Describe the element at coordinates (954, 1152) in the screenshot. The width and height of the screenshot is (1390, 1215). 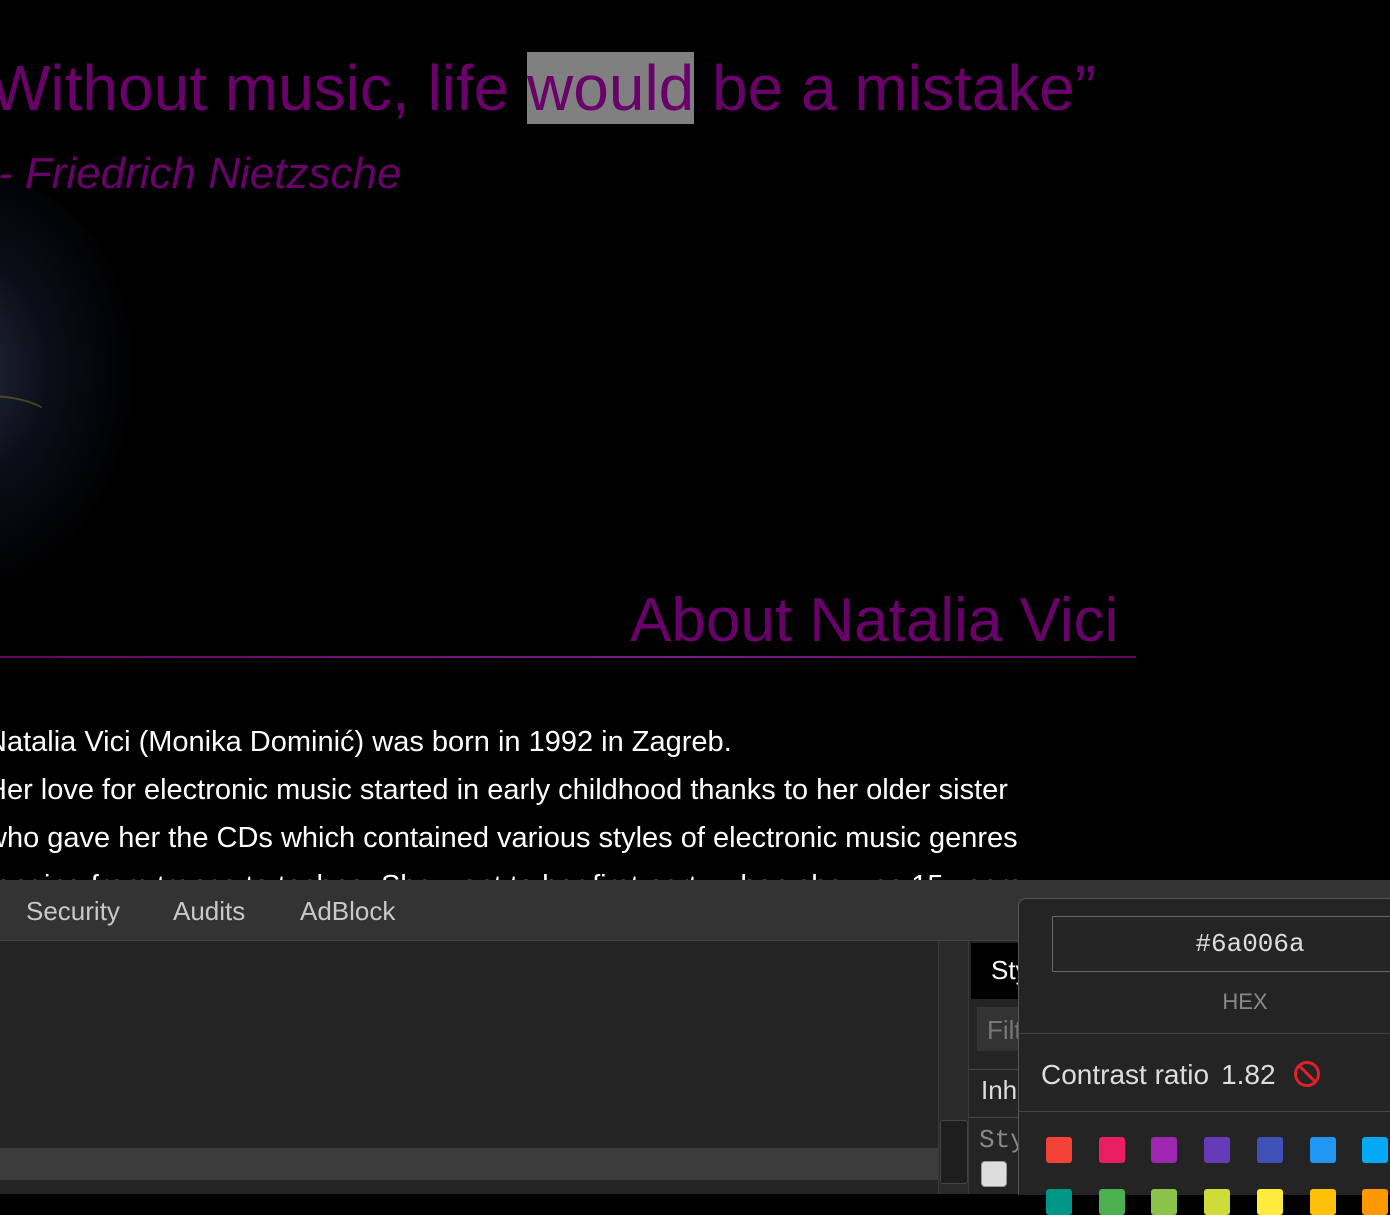
I see `scrollbar-thumb` at that location.